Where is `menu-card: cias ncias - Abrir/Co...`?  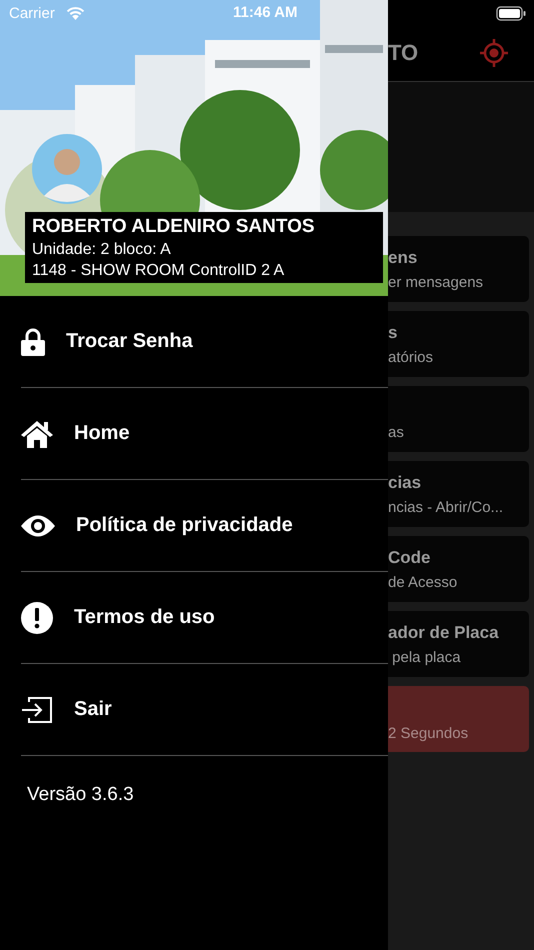
menu-card: cias ncias - Abrir/Co... is located at coordinates (458, 494).